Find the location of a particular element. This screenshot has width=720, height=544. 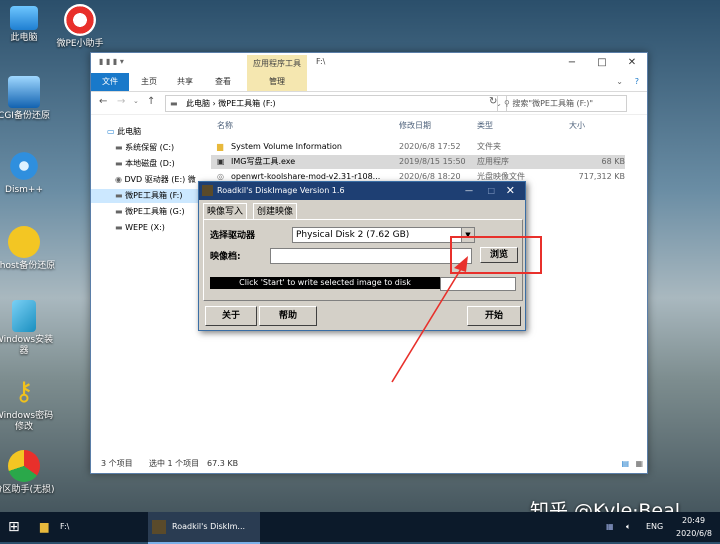

tab-home: 主页 is located at coordinates (149, 82).